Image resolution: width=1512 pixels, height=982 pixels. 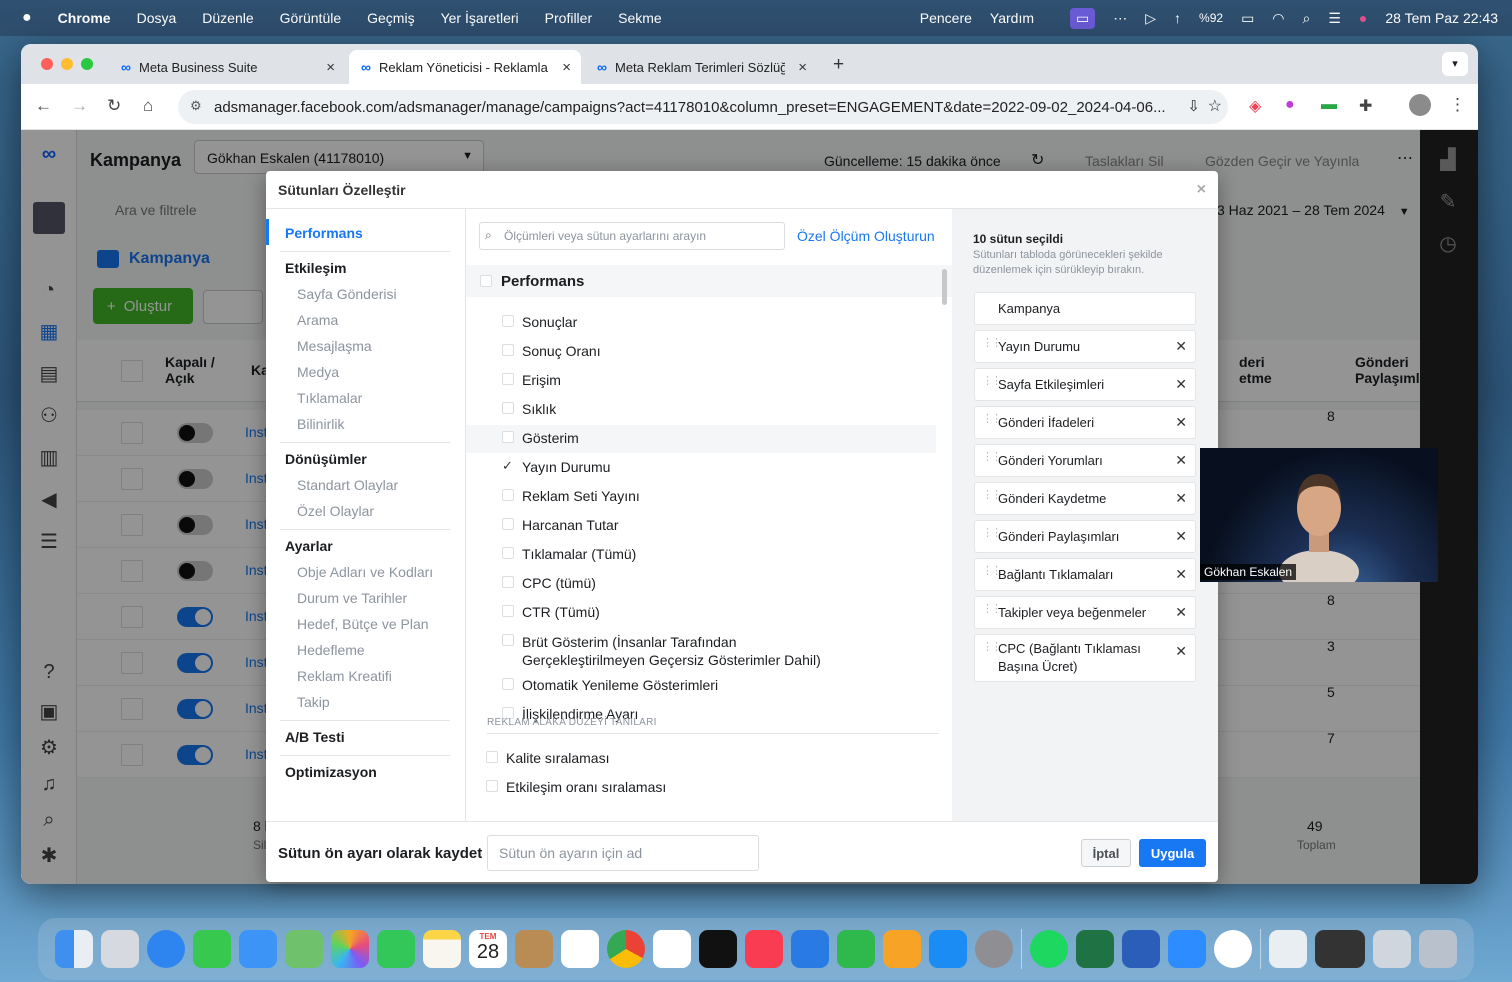 I want to click on scrollbar-thumb, so click(x=944, y=287).